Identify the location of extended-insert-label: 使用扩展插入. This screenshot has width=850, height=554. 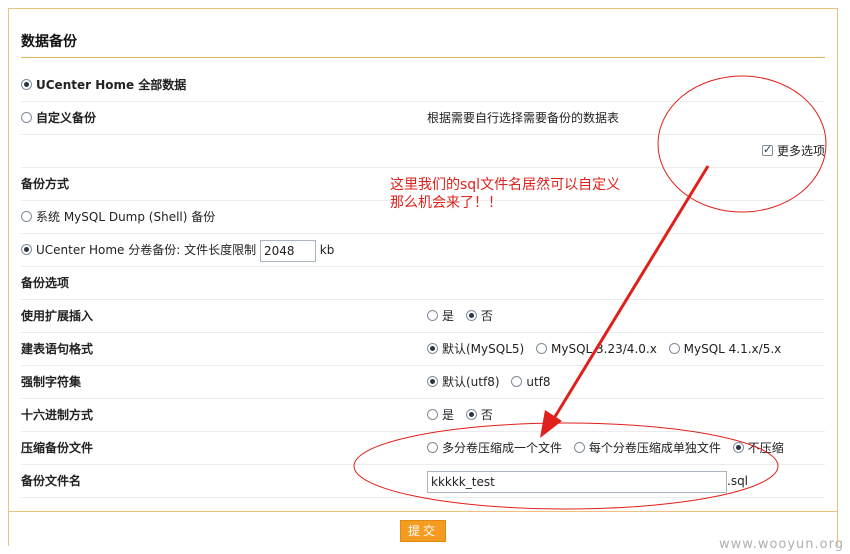
(57, 316).